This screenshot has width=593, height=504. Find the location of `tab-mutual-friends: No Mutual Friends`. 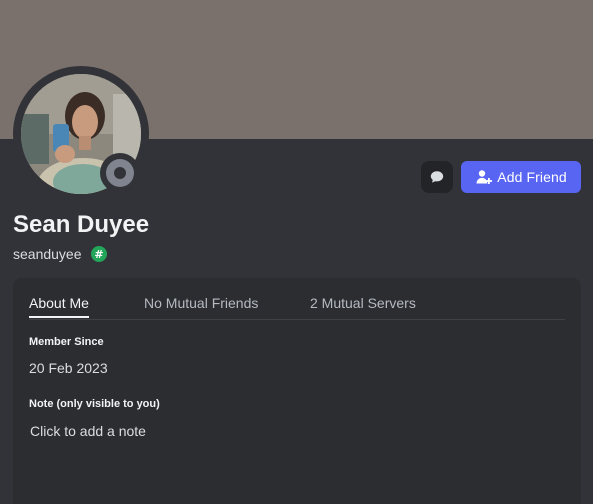

tab-mutual-friends: No Mutual Friends is located at coordinates (201, 306).